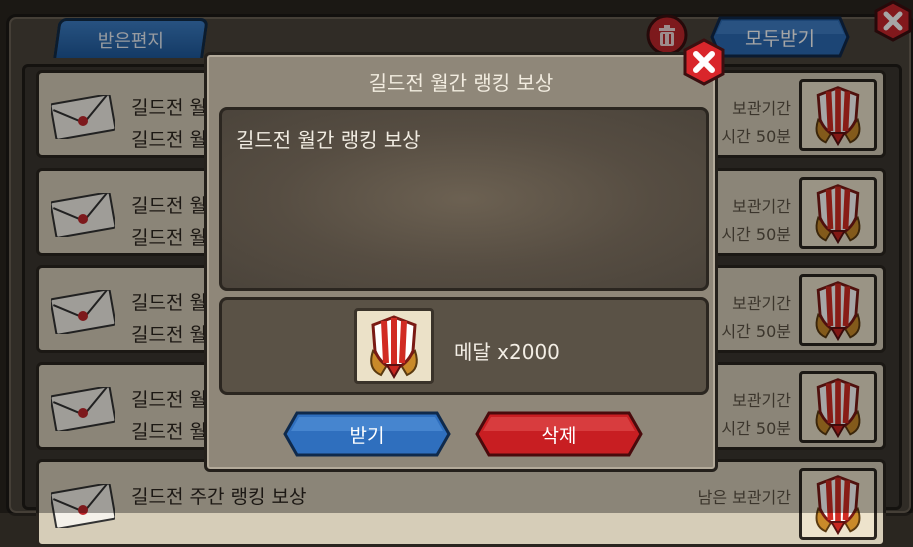 The image size is (913, 547). I want to click on receive-button: 받기, so click(367, 434).